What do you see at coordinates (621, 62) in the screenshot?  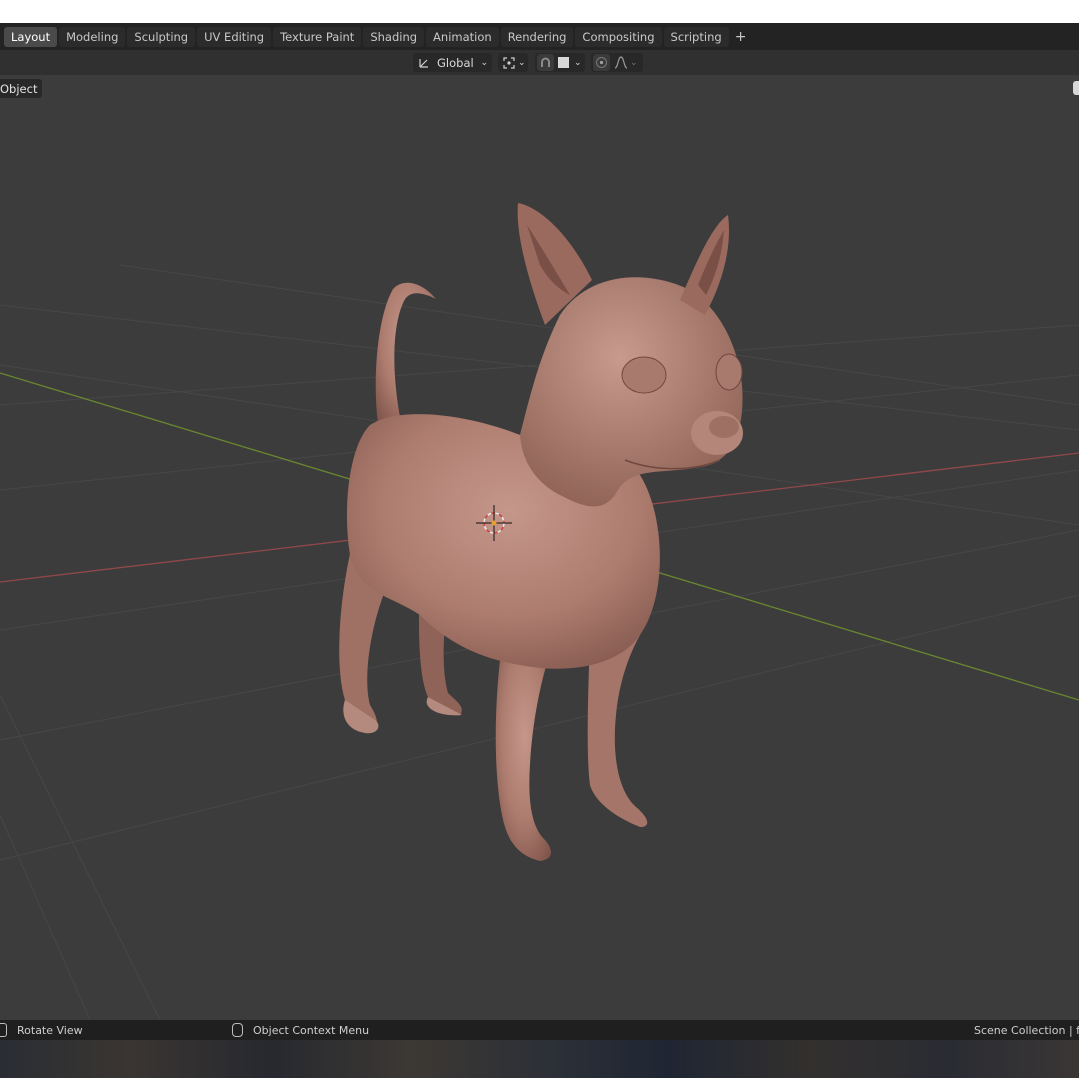 I see `falloff-curve-icon` at bounding box center [621, 62].